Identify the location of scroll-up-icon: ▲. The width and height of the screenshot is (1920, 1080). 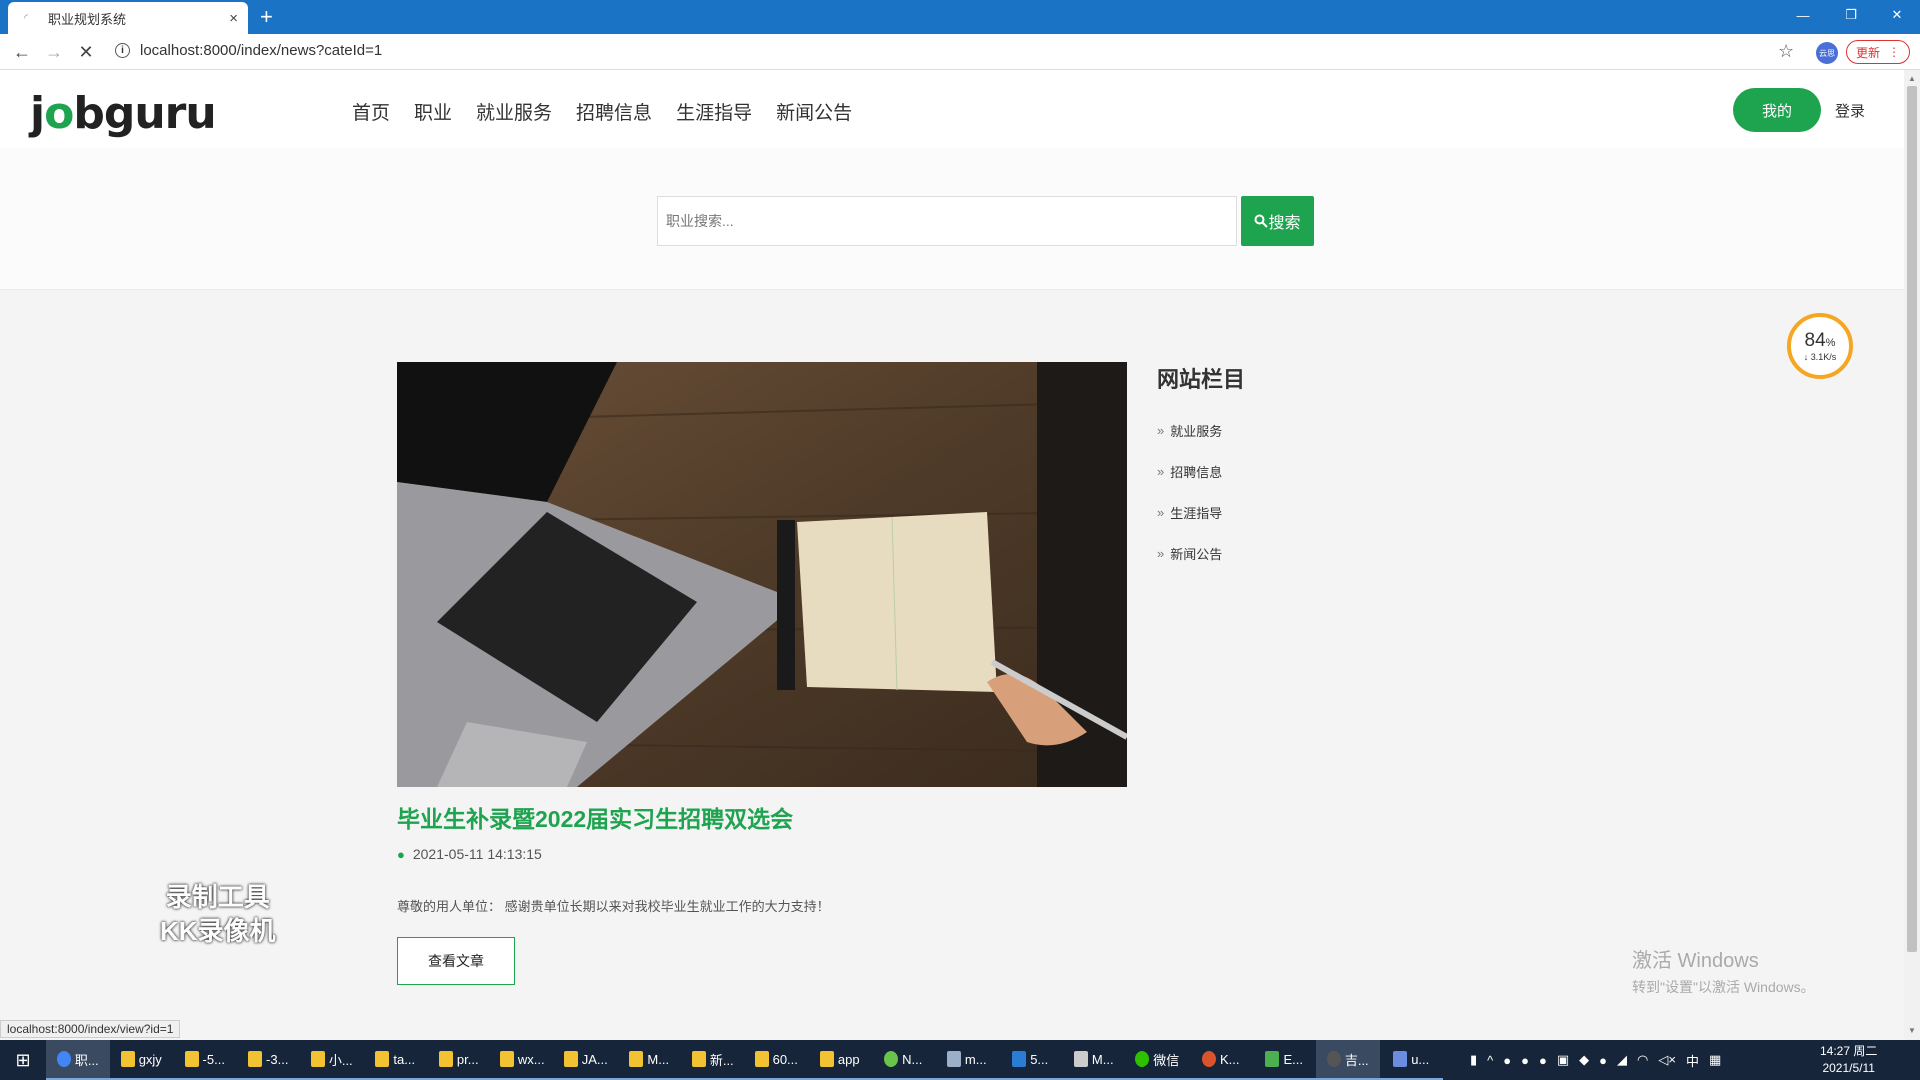
(1912, 78).